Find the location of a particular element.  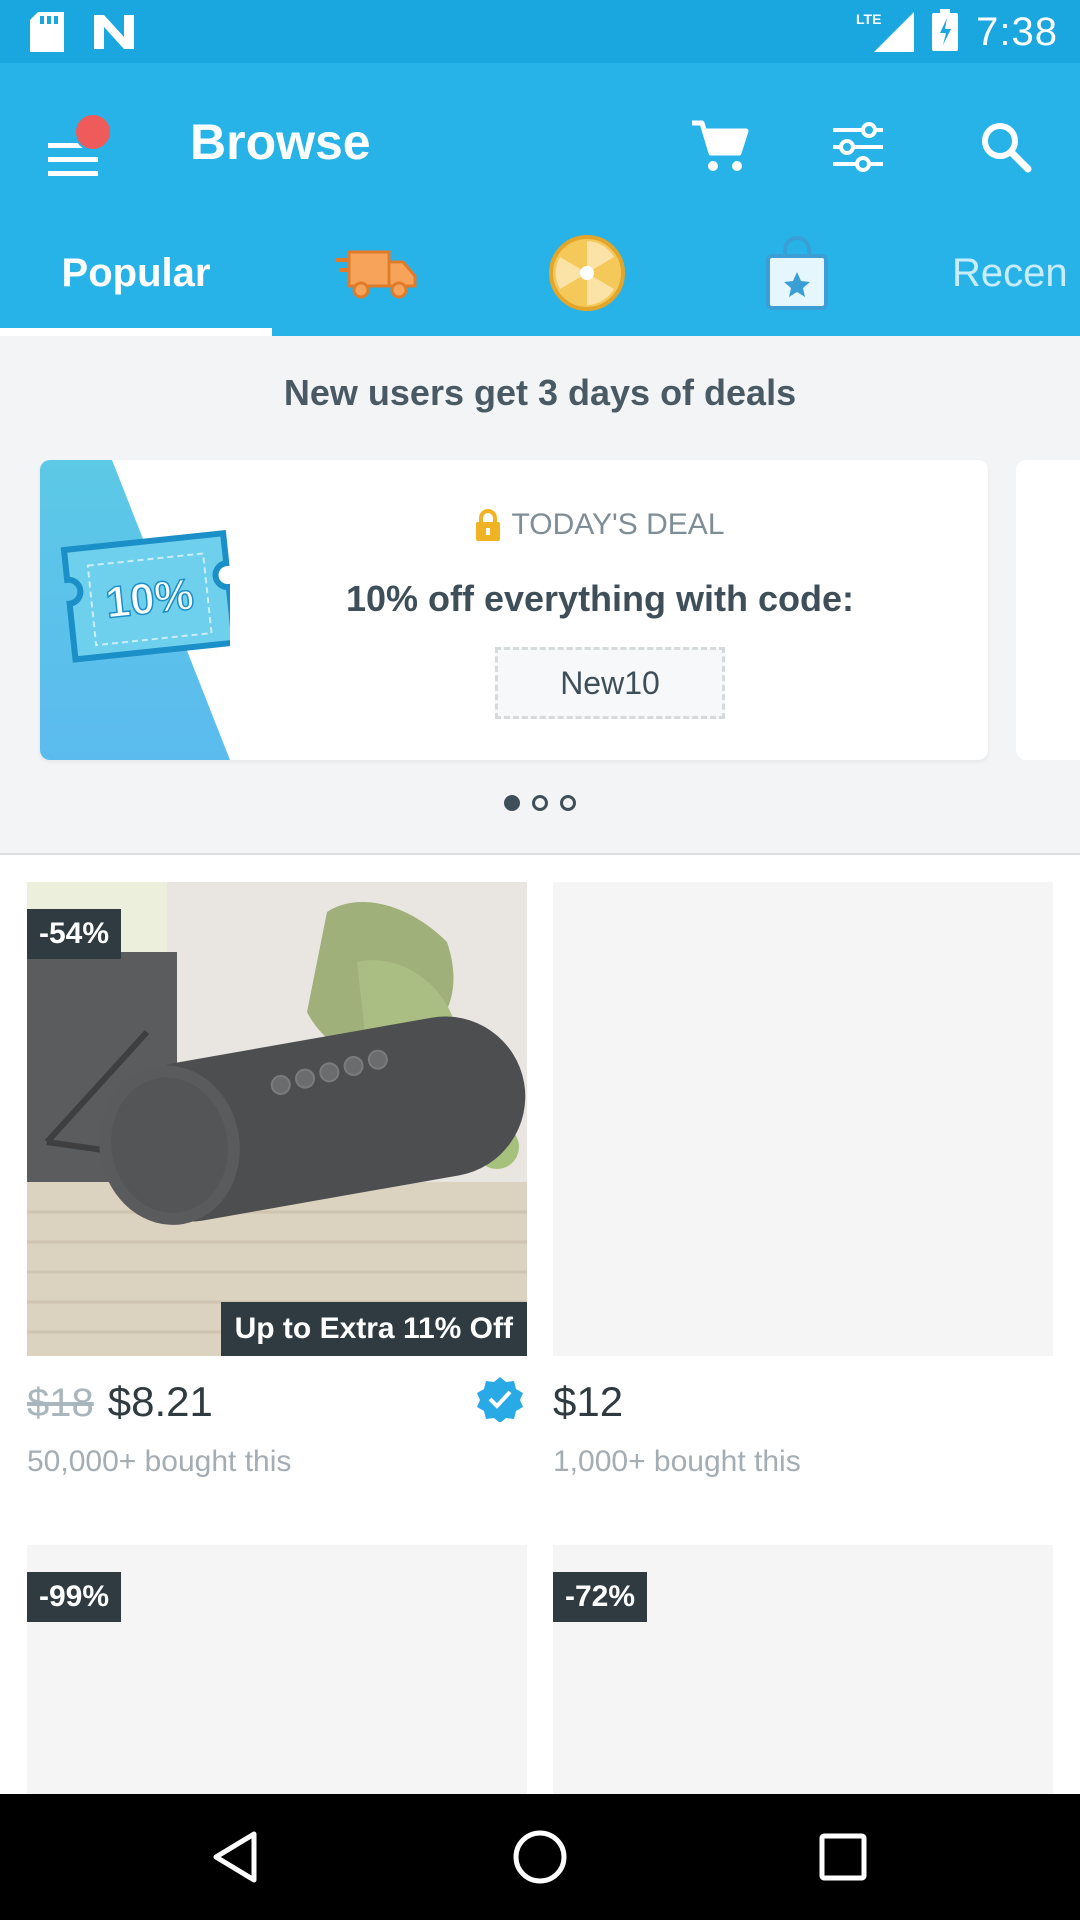

svg-text: 10% is located at coordinates (149, 599).